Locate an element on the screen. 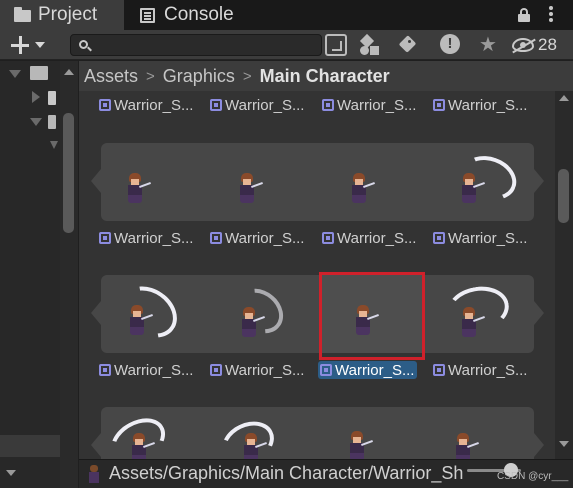 The width and height of the screenshot is (573, 488). tree-scroll-thumb is located at coordinates (68, 173).